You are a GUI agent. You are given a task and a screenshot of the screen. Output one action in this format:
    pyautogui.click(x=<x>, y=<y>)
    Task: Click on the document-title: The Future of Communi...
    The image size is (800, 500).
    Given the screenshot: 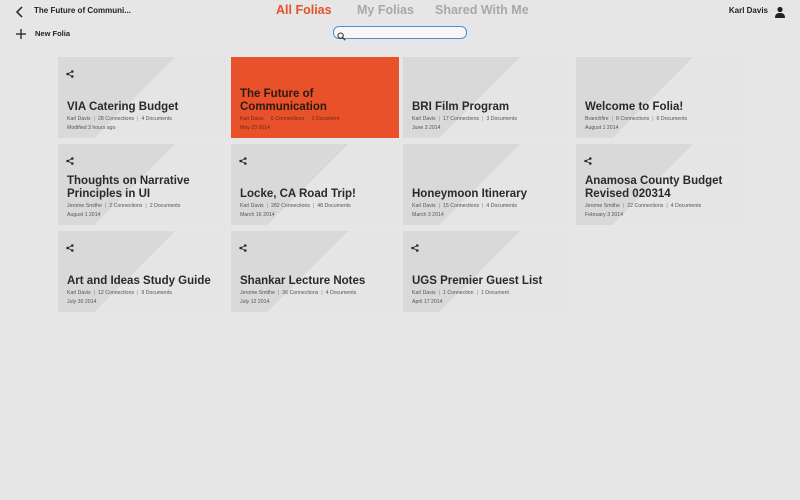 What is the action you would take?
    pyautogui.click(x=82, y=10)
    